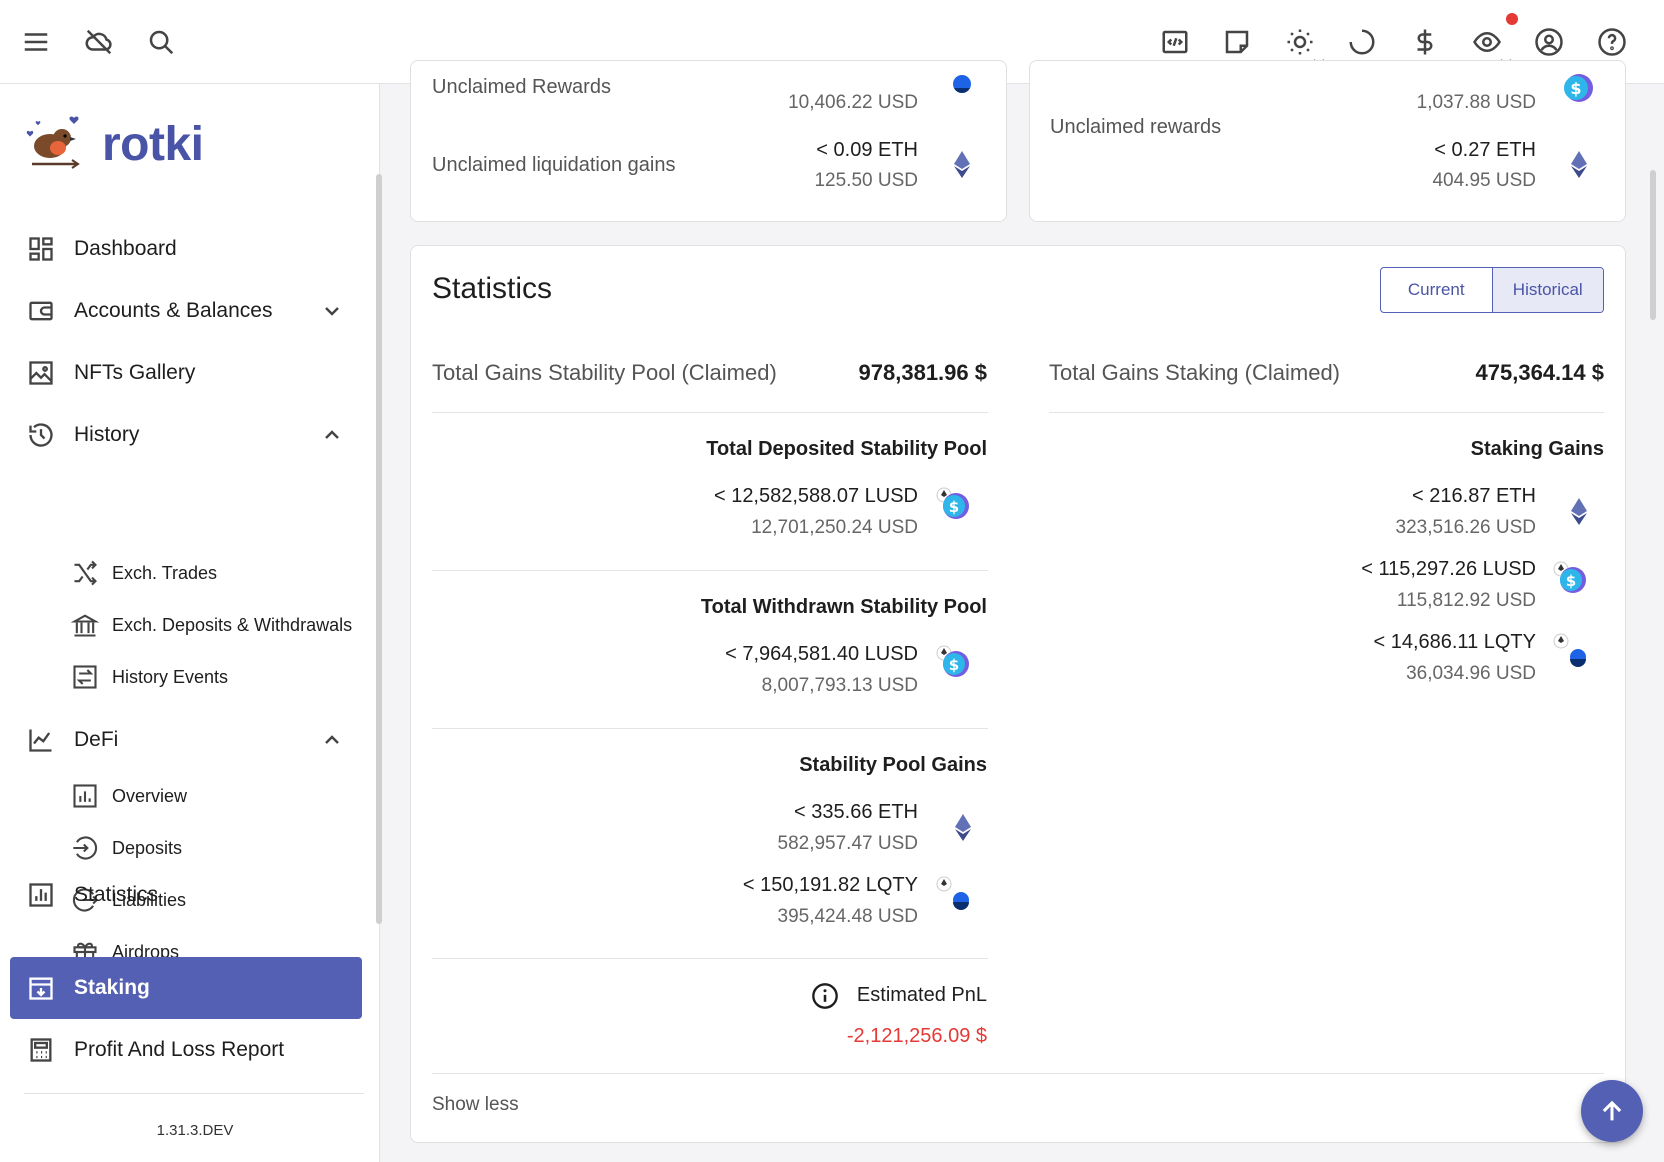  What do you see at coordinates (379, 549) in the screenshot?
I see `sidebar-scrollbar` at bounding box center [379, 549].